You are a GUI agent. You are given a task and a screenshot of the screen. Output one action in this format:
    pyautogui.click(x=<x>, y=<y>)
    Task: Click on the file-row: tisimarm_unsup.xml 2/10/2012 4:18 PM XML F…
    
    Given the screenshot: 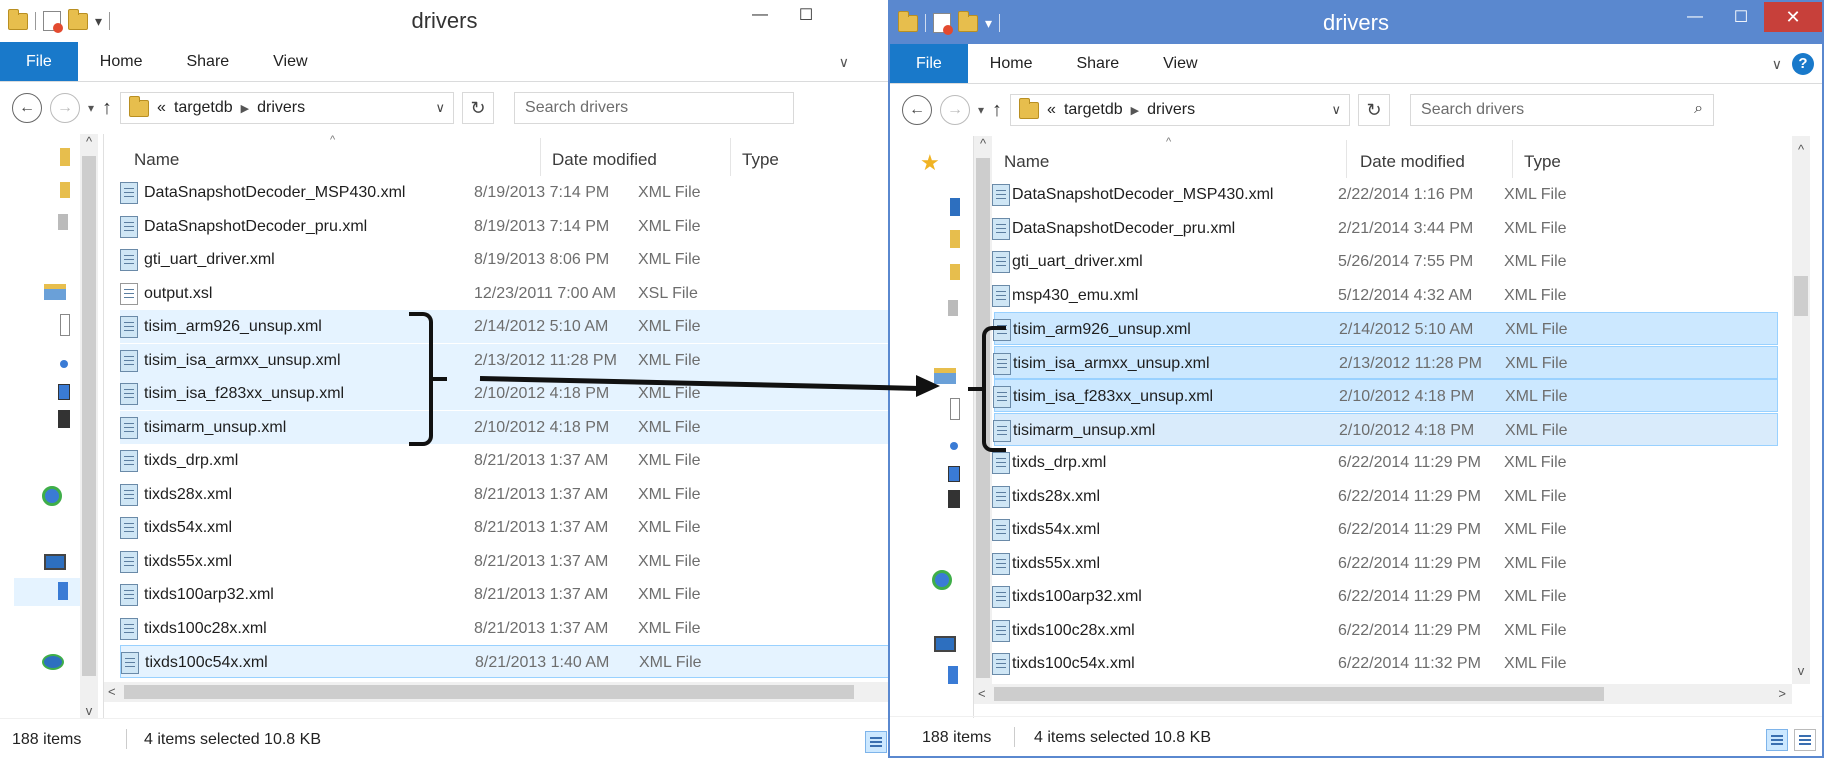 What is the action you would take?
    pyautogui.click(x=504, y=427)
    